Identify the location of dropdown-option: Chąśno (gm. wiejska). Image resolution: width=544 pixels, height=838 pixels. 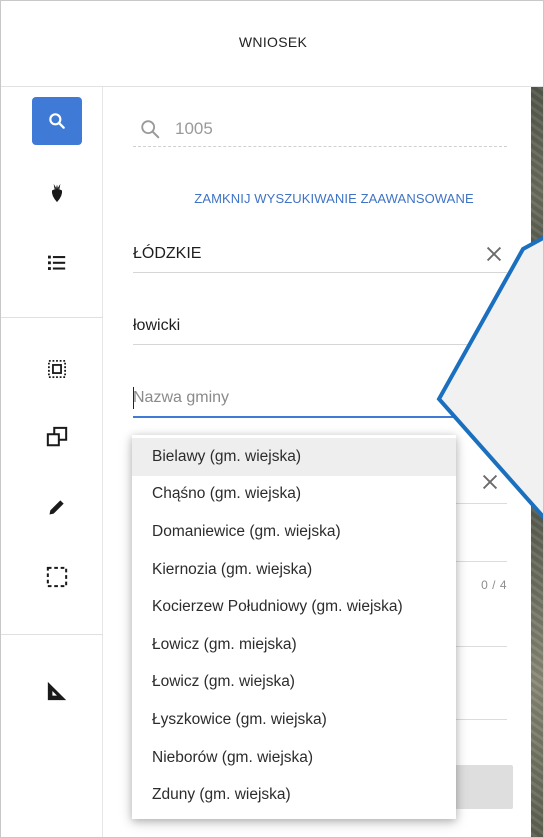
(294, 495).